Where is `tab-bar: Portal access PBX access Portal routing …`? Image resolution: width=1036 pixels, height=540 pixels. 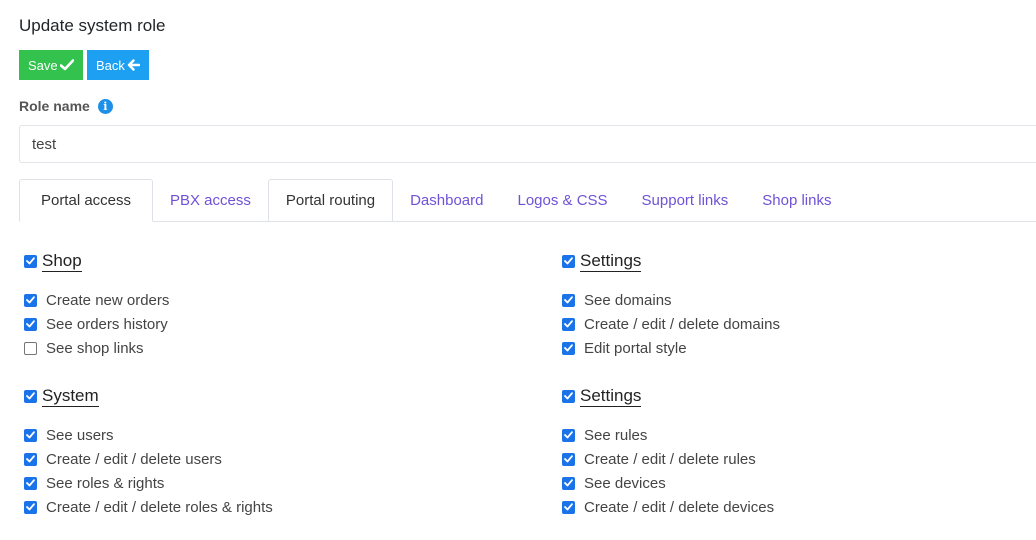 tab-bar: Portal access PBX access Portal routing … is located at coordinates (527, 200).